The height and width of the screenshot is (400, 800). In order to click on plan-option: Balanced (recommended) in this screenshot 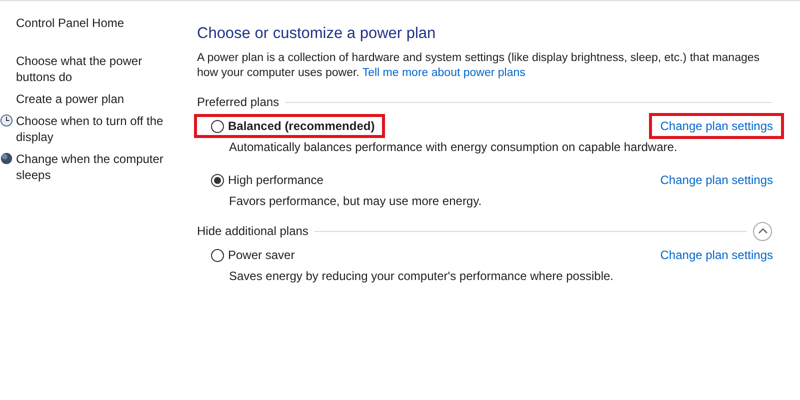, I will do `click(289, 126)`.